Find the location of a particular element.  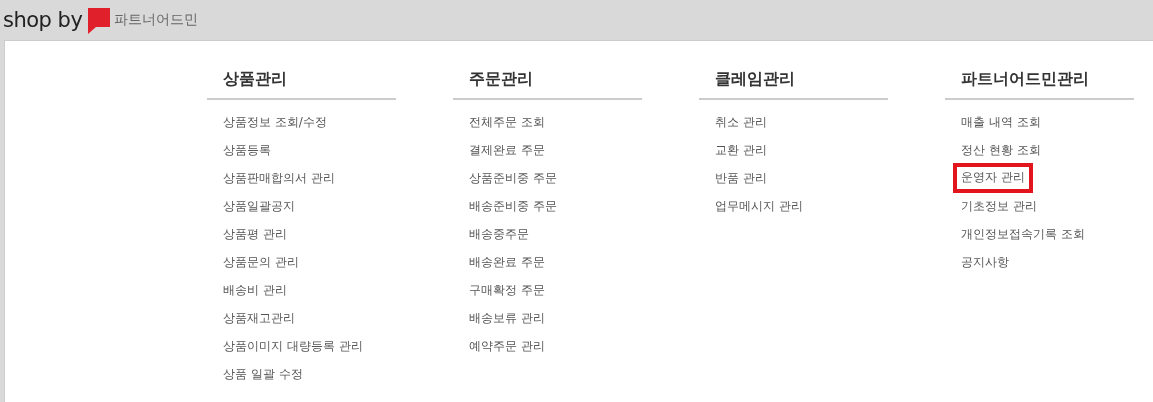

flag-icon is located at coordinates (99, 21).